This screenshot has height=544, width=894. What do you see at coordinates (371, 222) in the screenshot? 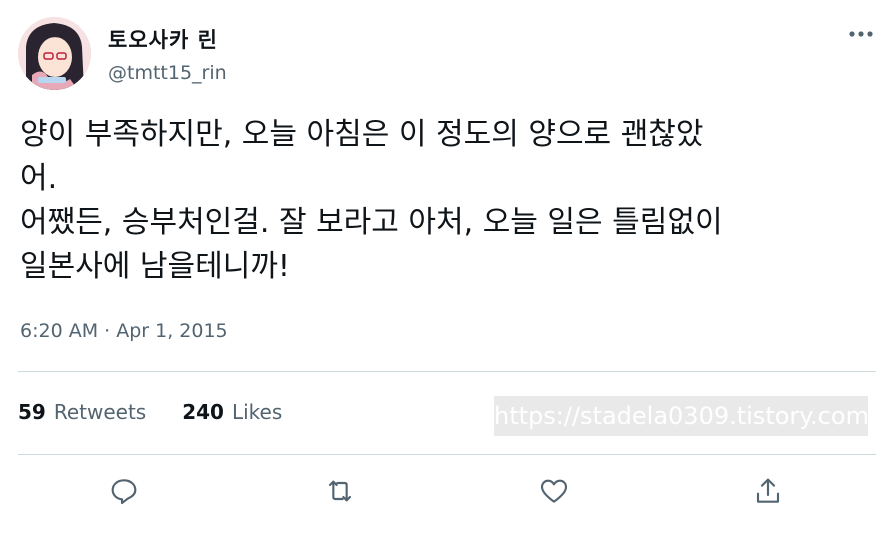
I see `tweet-text-line: 어쨌든, 승부처인걸. 잘 보라고 아처, 오늘 일은 틀림없이` at bounding box center [371, 222].